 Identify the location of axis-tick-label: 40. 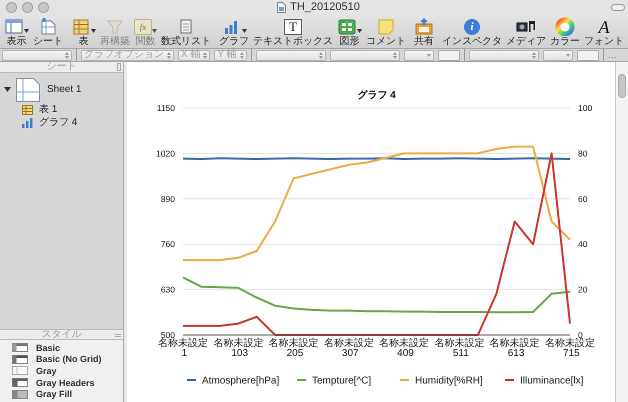
(583, 244).